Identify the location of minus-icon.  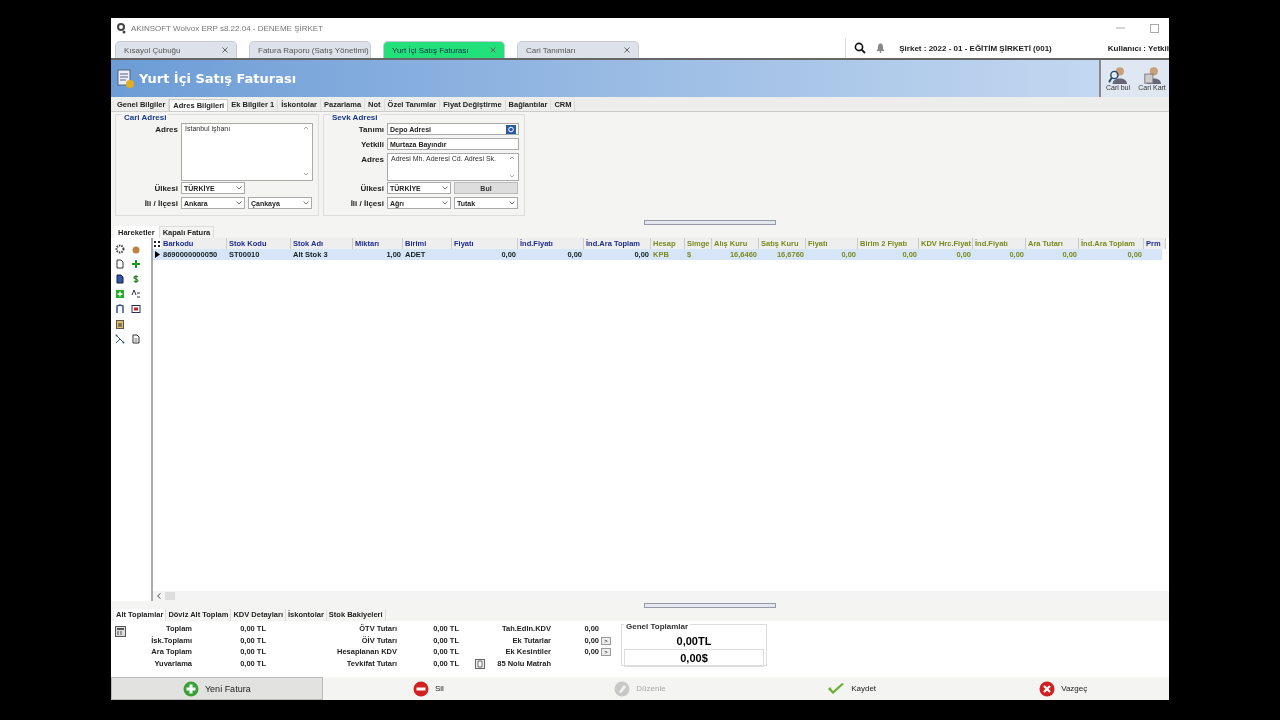
(420, 688).